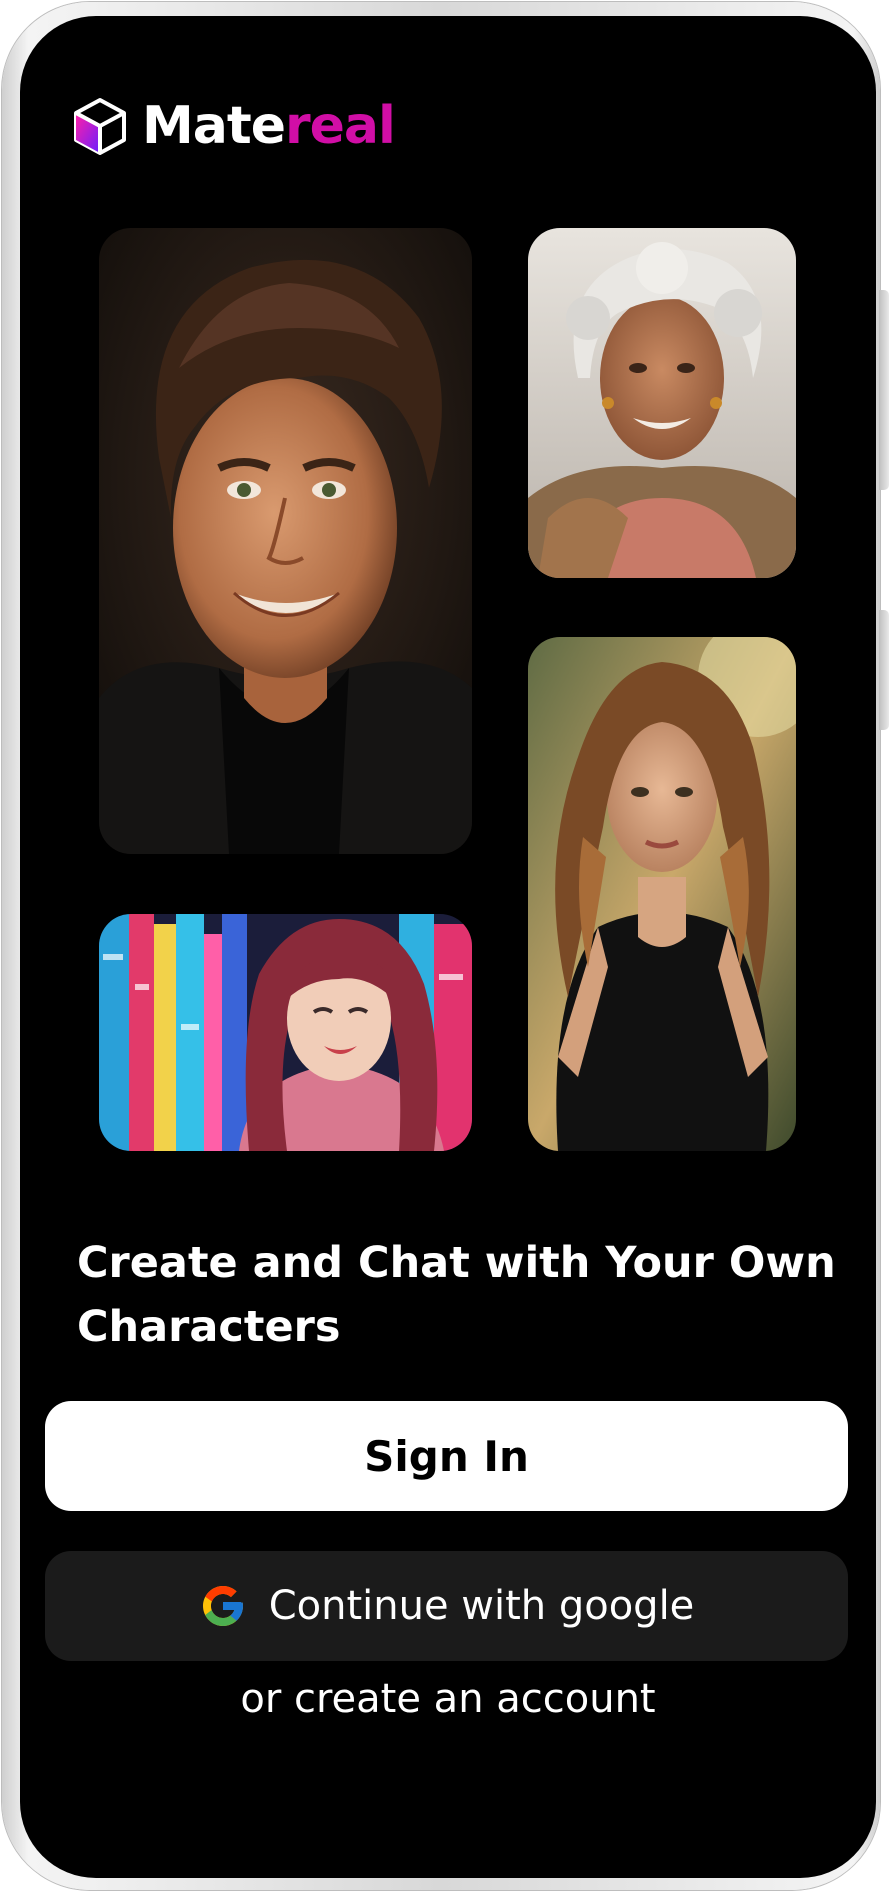  What do you see at coordinates (222, 1606) in the screenshot?
I see `google-icon` at bounding box center [222, 1606].